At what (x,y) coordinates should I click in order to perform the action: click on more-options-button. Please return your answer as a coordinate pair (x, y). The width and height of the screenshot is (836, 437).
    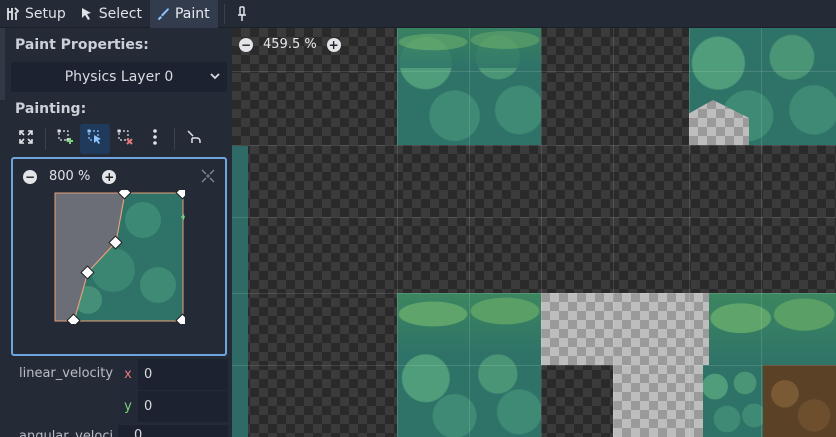
    Looking at the image, I should click on (155, 139).